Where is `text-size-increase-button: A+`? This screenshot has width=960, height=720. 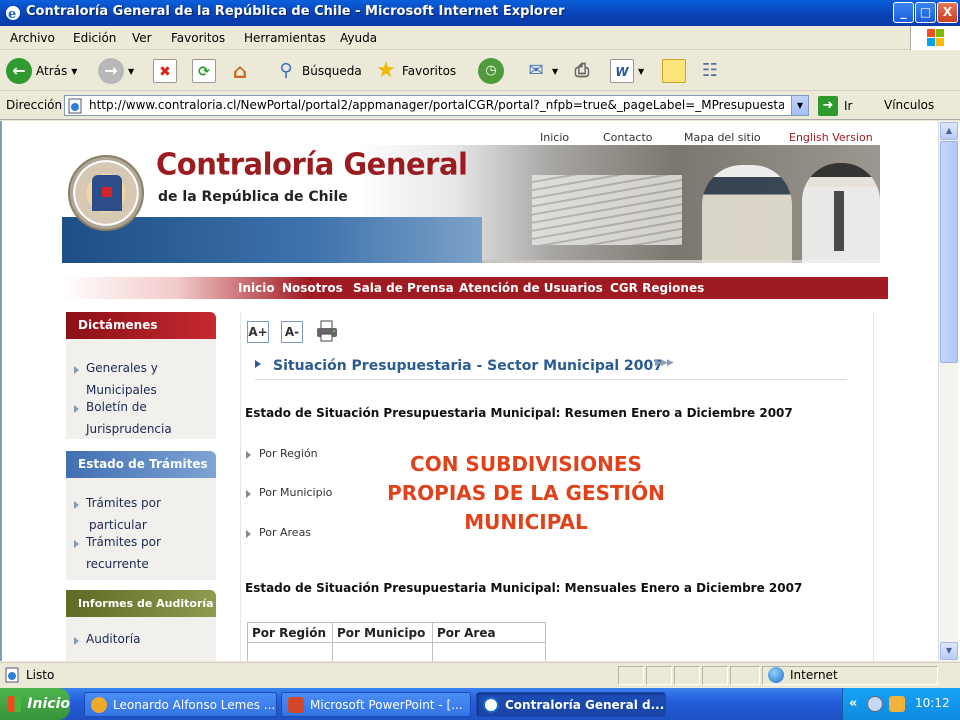
text-size-increase-button: A+ is located at coordinates (258, 332).